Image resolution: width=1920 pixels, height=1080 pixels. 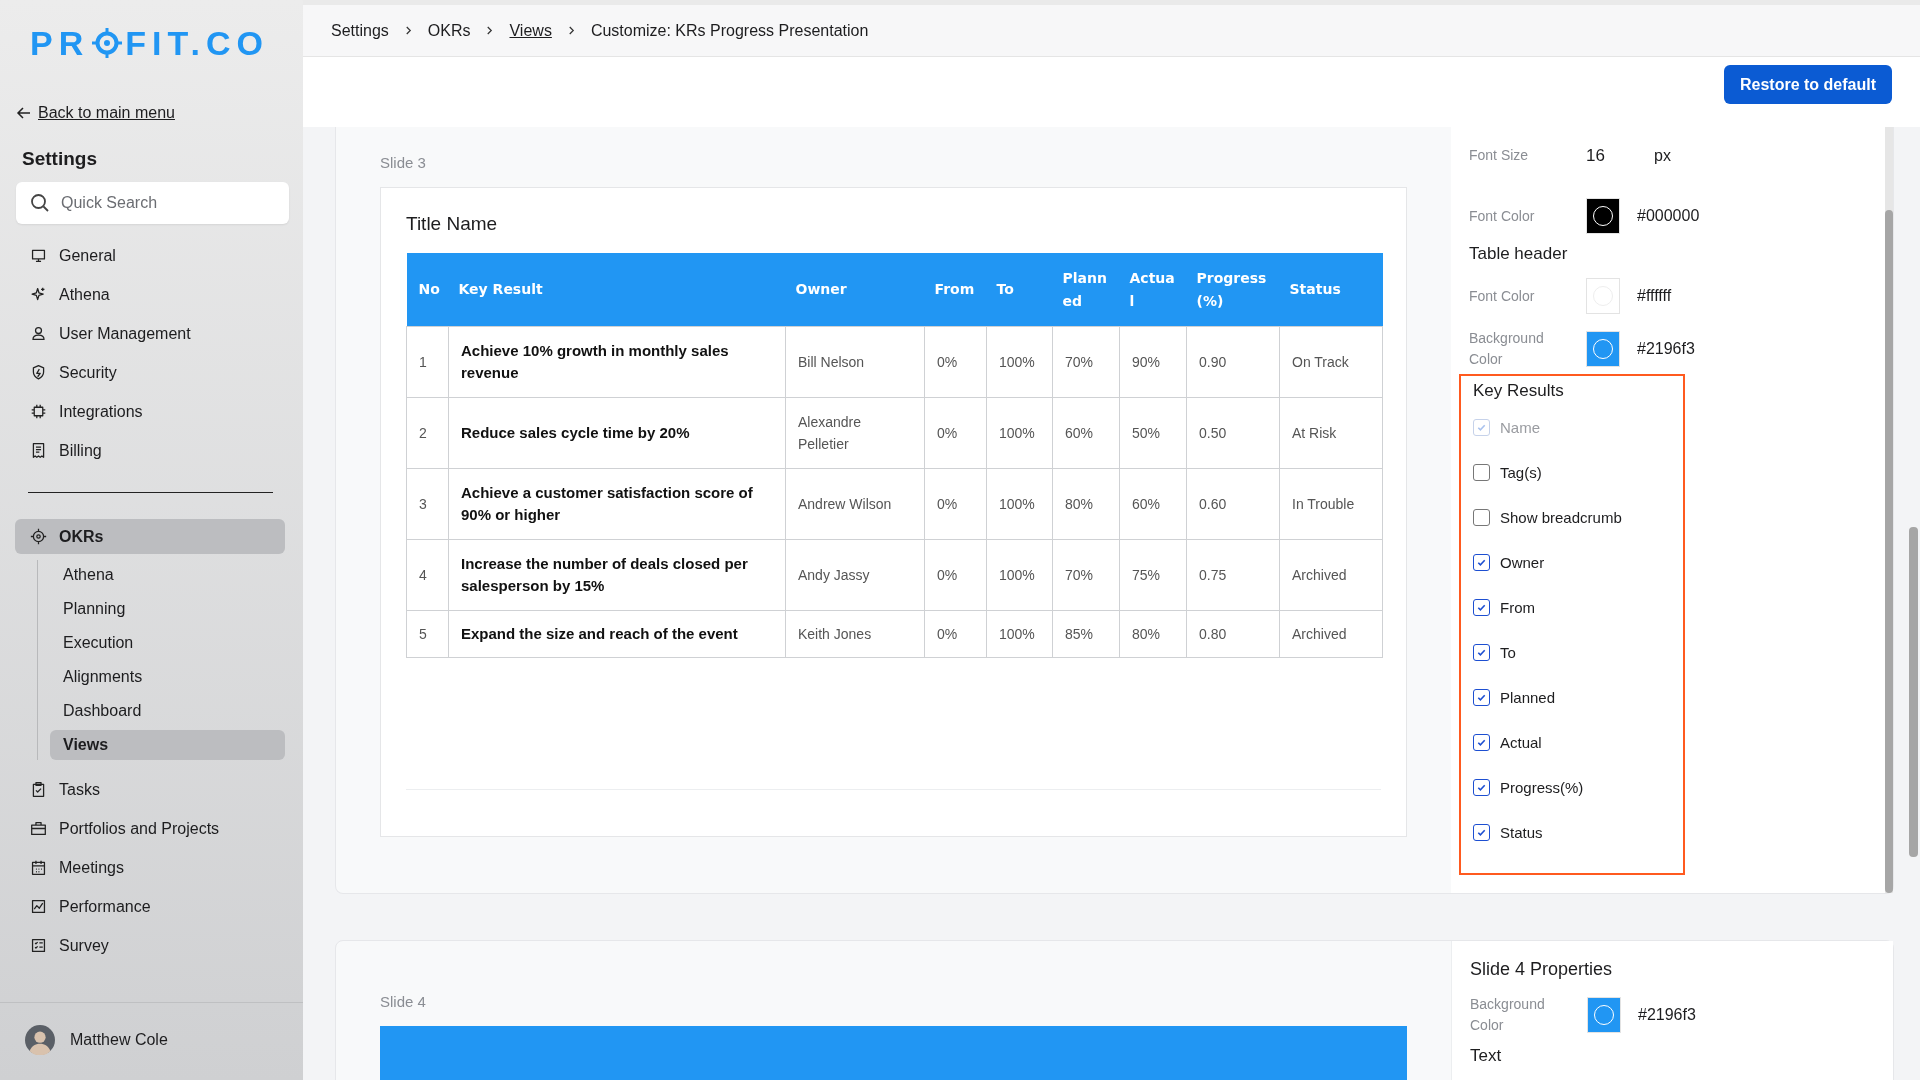 What do you see at coordinates (167, 745) in the screenshot?
I see `sidebar-subitem: Views` at bounding box center [167, 745].